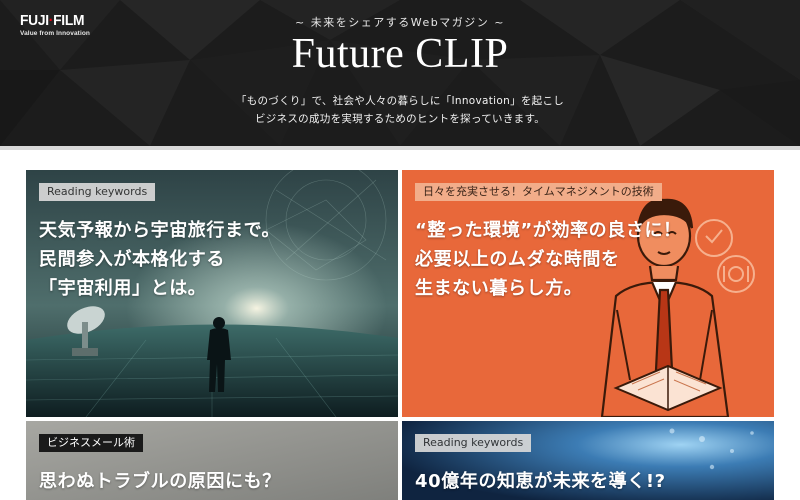 The width and height of the screenshot is (800, 500). Describe the element at coordinates (588, 460) in the screenshot. I see `article-card-ancient-wisdom: Reading keywords 40億年の知恵が未来を導く!?` at that location.